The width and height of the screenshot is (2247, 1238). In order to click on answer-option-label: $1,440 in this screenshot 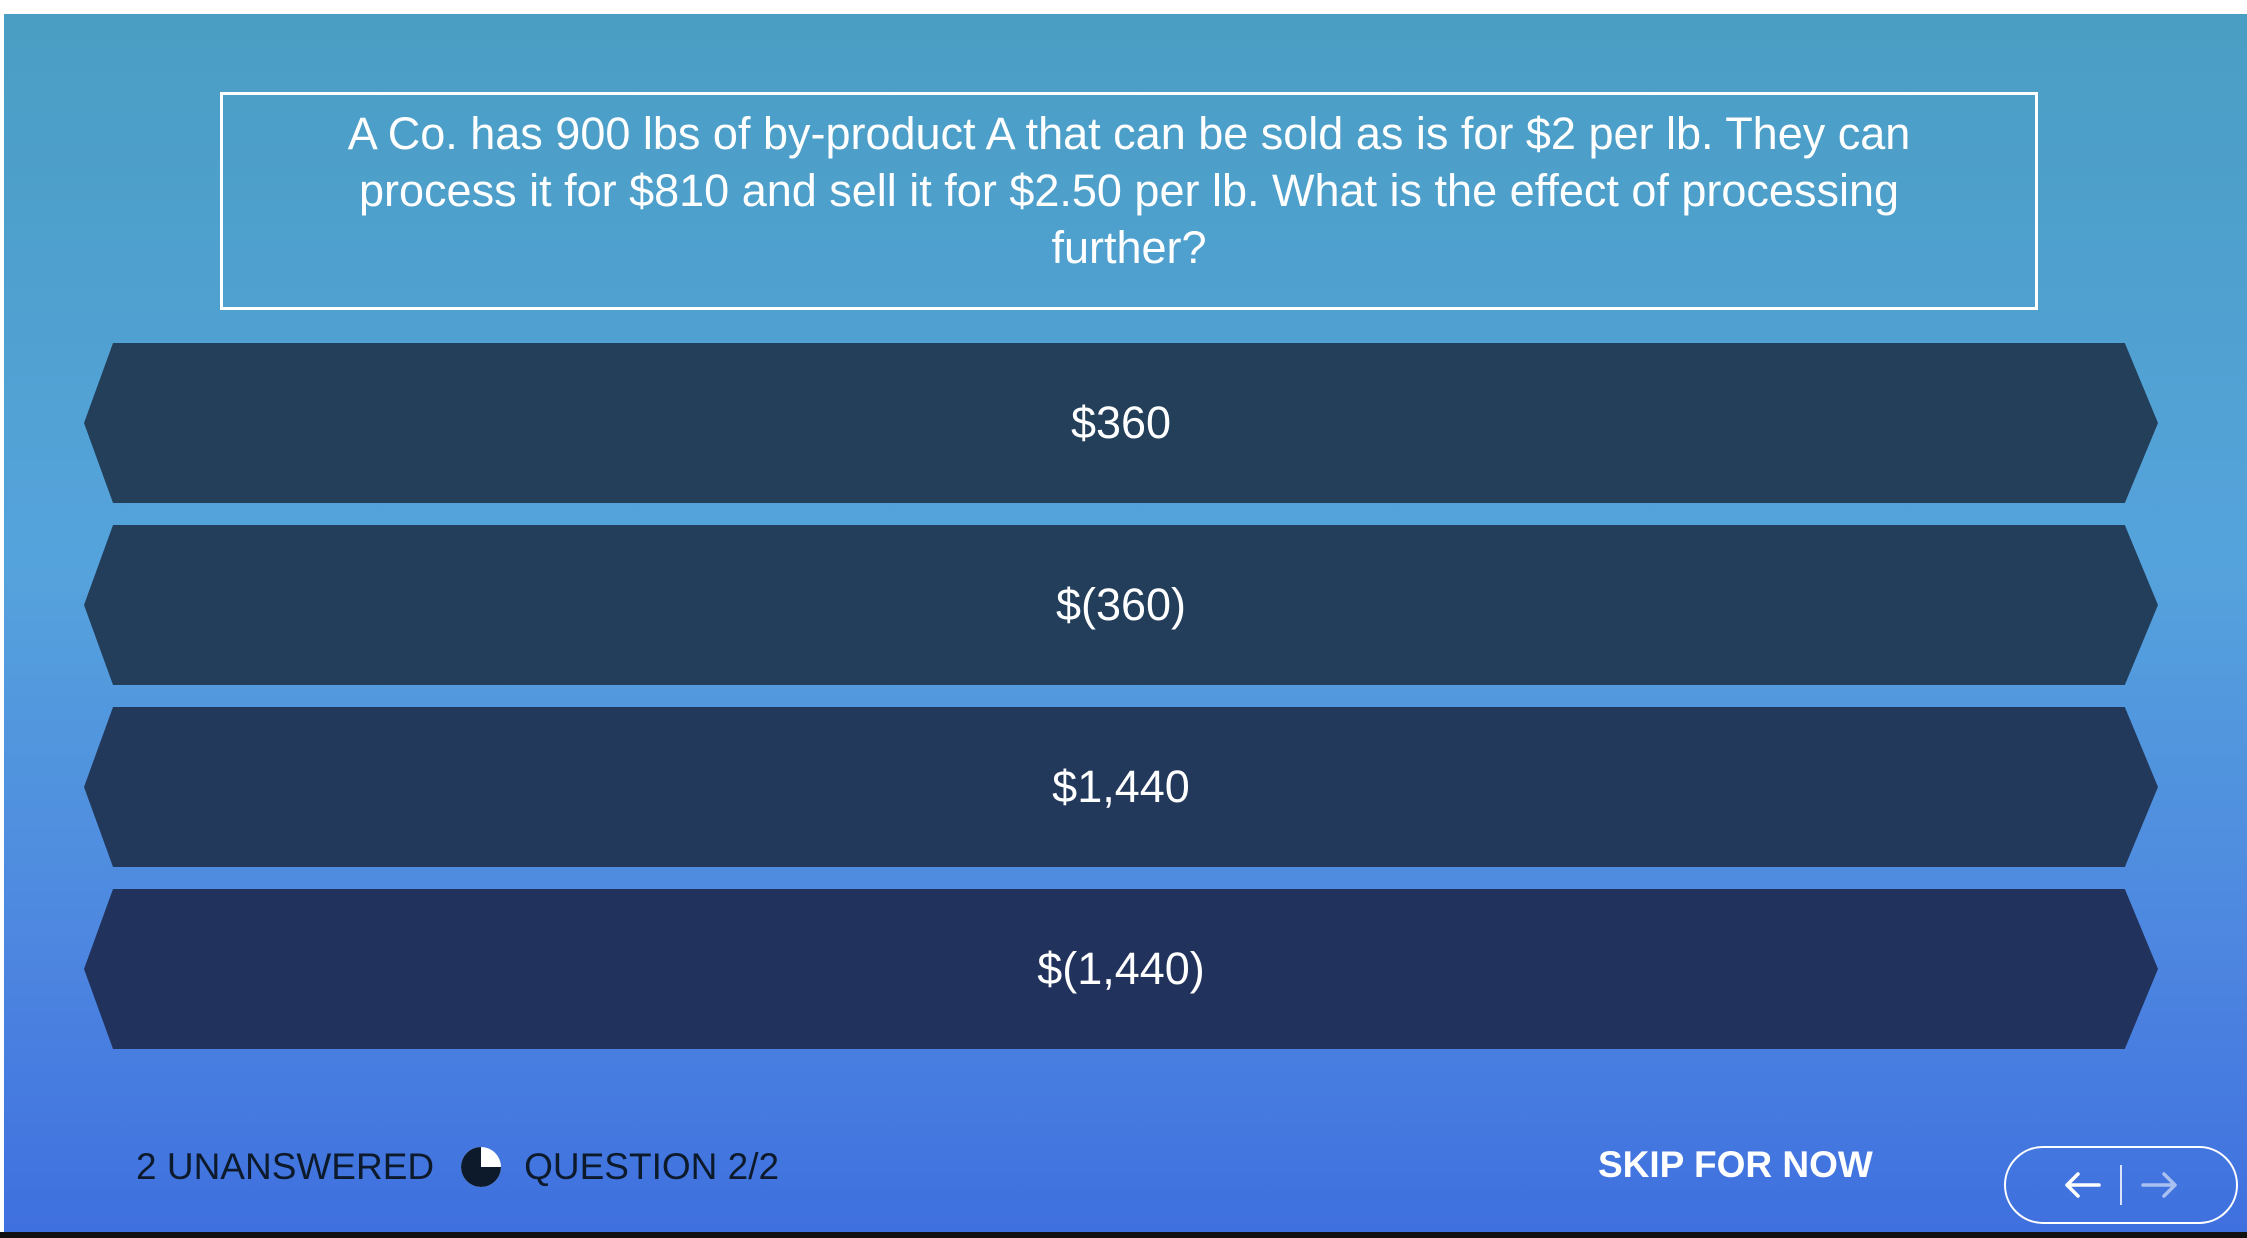, I will do `click(1121, 786)`.